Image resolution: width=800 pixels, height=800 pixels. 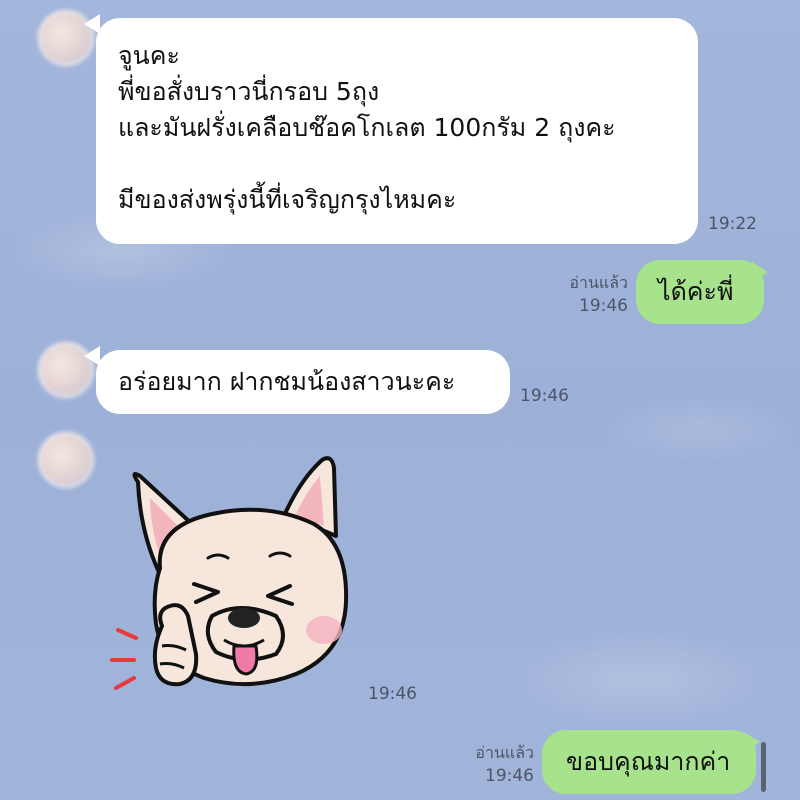 I want to click on scrollbar-thumb, so click(x=763, y=767).